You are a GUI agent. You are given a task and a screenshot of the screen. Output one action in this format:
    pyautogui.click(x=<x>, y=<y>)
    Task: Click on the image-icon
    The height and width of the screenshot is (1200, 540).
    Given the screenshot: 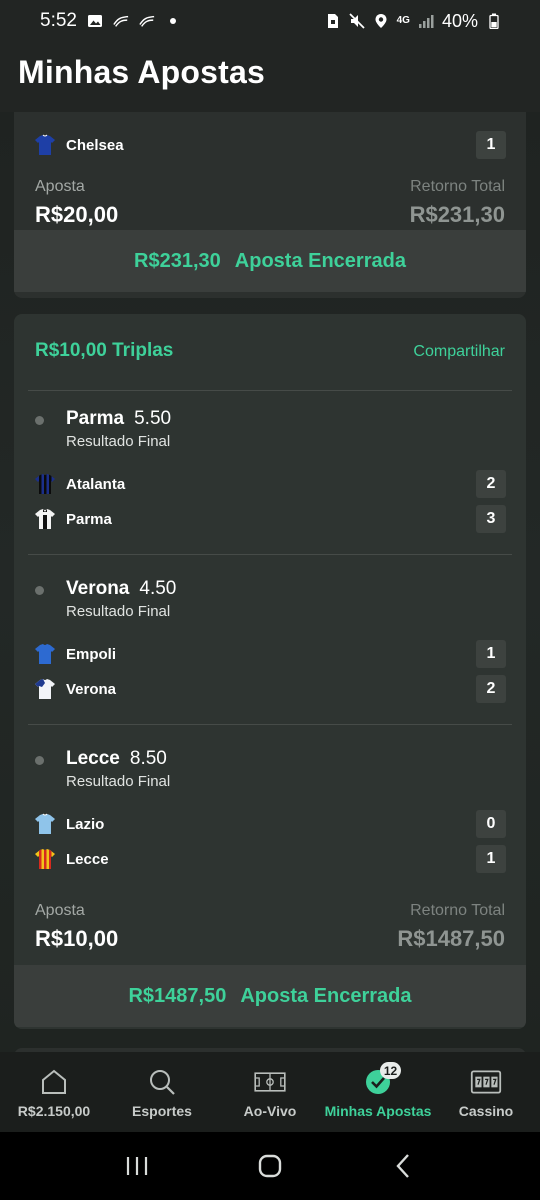 What is the action you would take?
    pyautogui.click(x=95, y=21)
    